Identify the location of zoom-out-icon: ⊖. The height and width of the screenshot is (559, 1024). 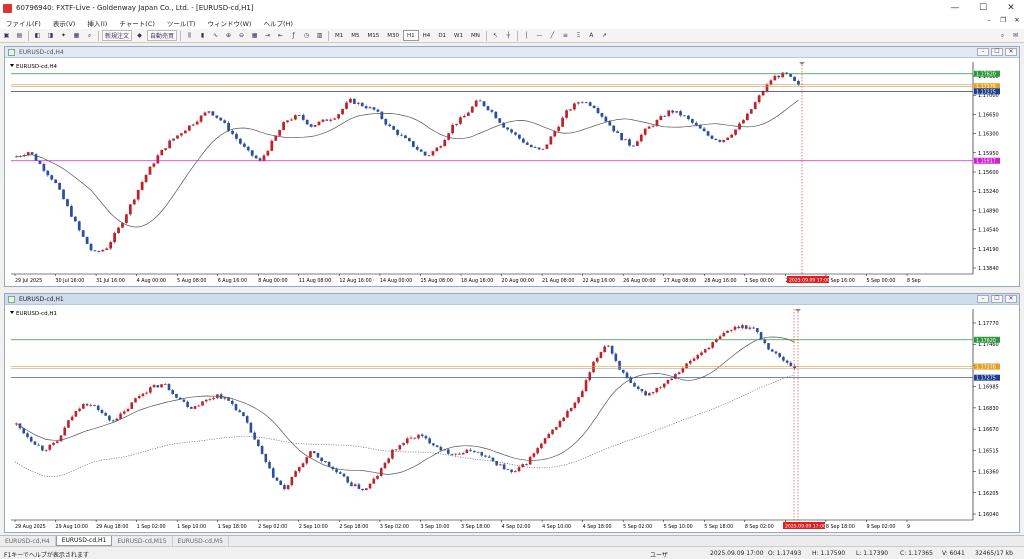
(241, 35).